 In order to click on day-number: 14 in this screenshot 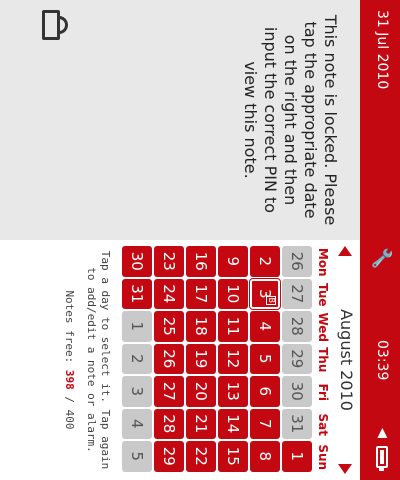, I will do `click(233, 424)`.